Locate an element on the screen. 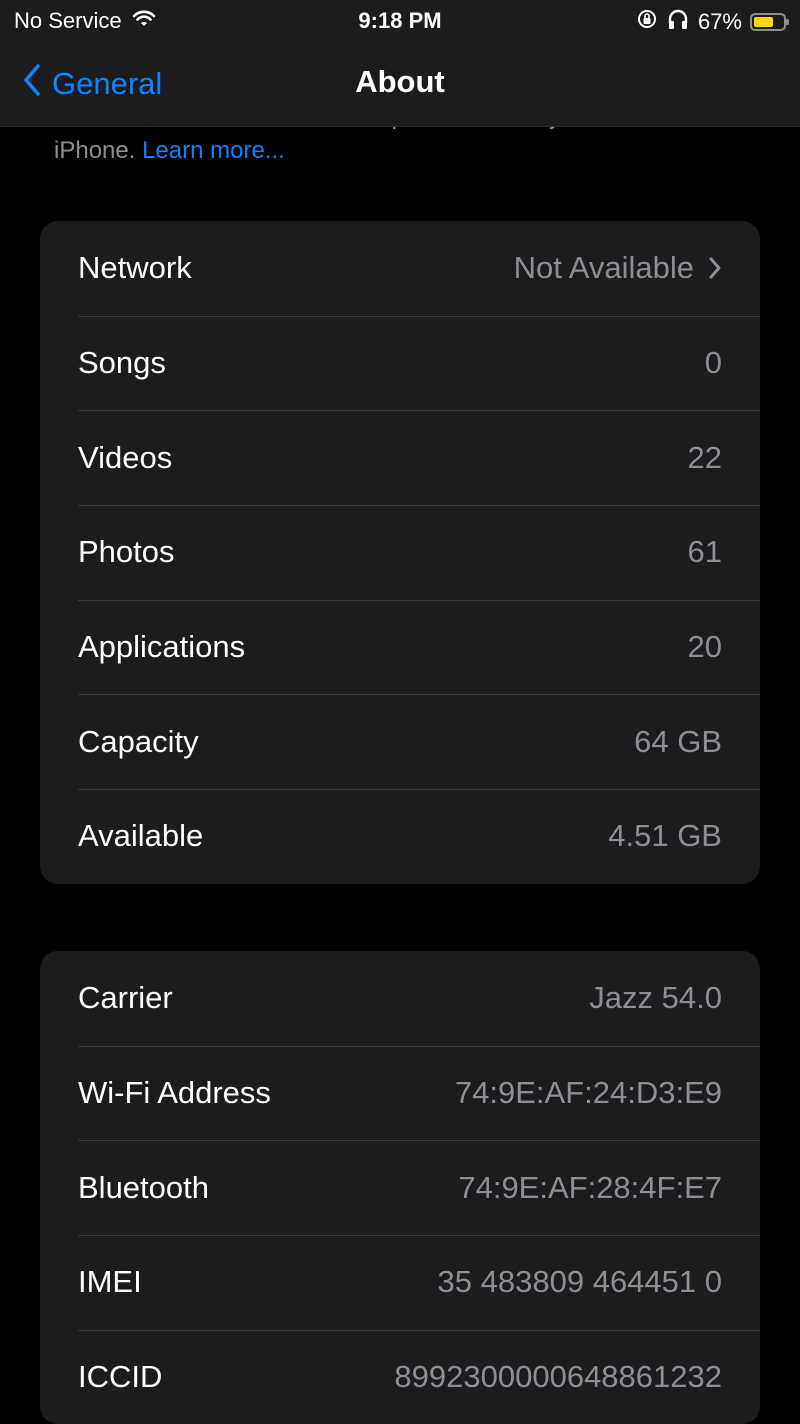  row-label: Available is located at coordinates (141, 836).